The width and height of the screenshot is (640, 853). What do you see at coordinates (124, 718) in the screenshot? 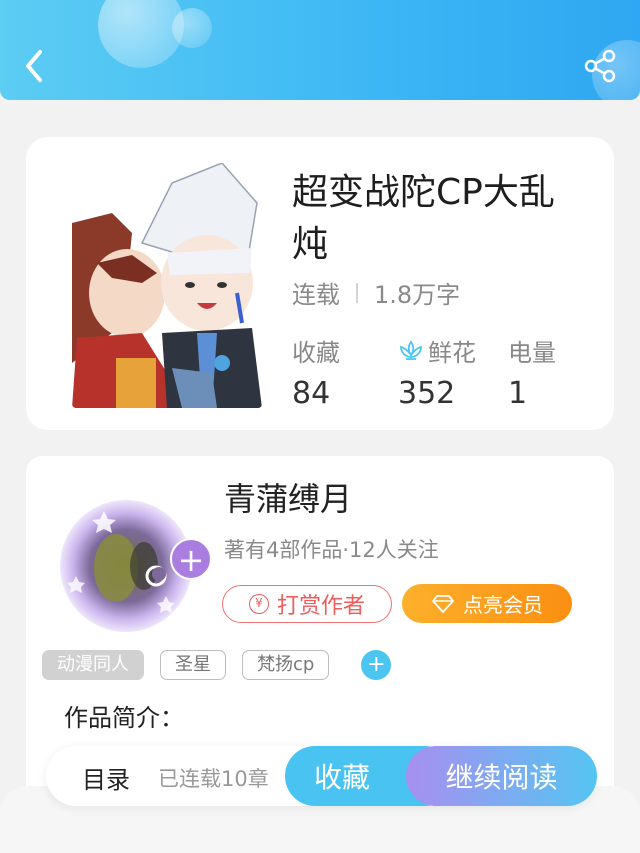
I see `intro-heading: 作品简介：` at bounding box center [124, 718].